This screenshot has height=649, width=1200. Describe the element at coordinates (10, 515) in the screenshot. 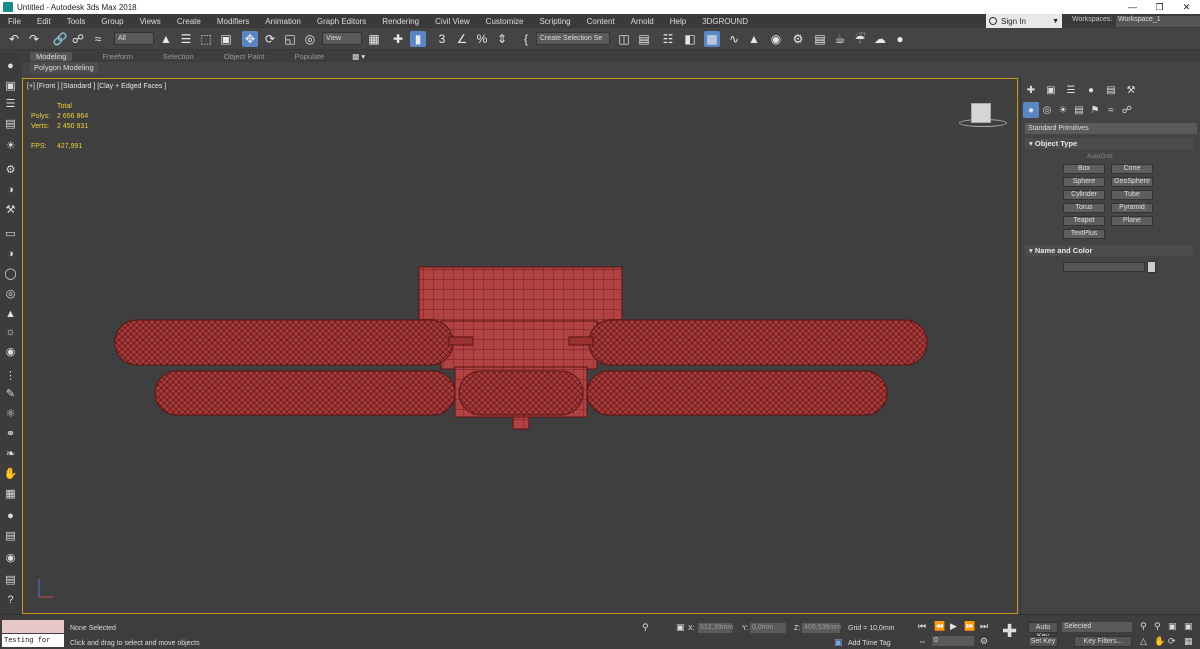

I see `material-sphere-icon: ●` at that location.